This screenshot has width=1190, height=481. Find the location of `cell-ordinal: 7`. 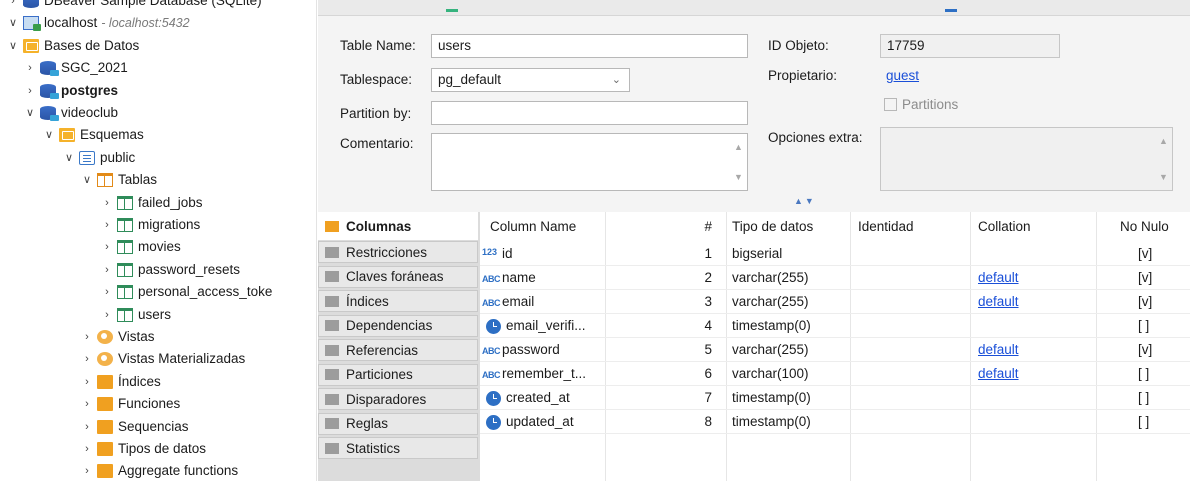

cell-ordinal: 7 is located at coordinates (696, 398).